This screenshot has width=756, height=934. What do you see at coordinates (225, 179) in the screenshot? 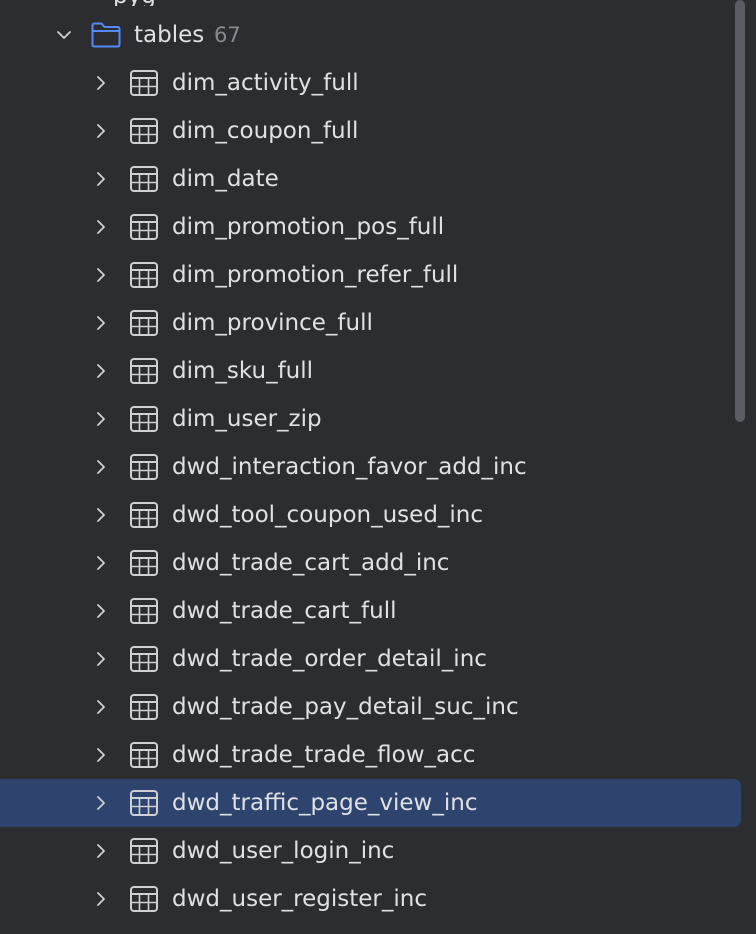
I see `table-name-label: dim_date` at bounding box center [225, 179].